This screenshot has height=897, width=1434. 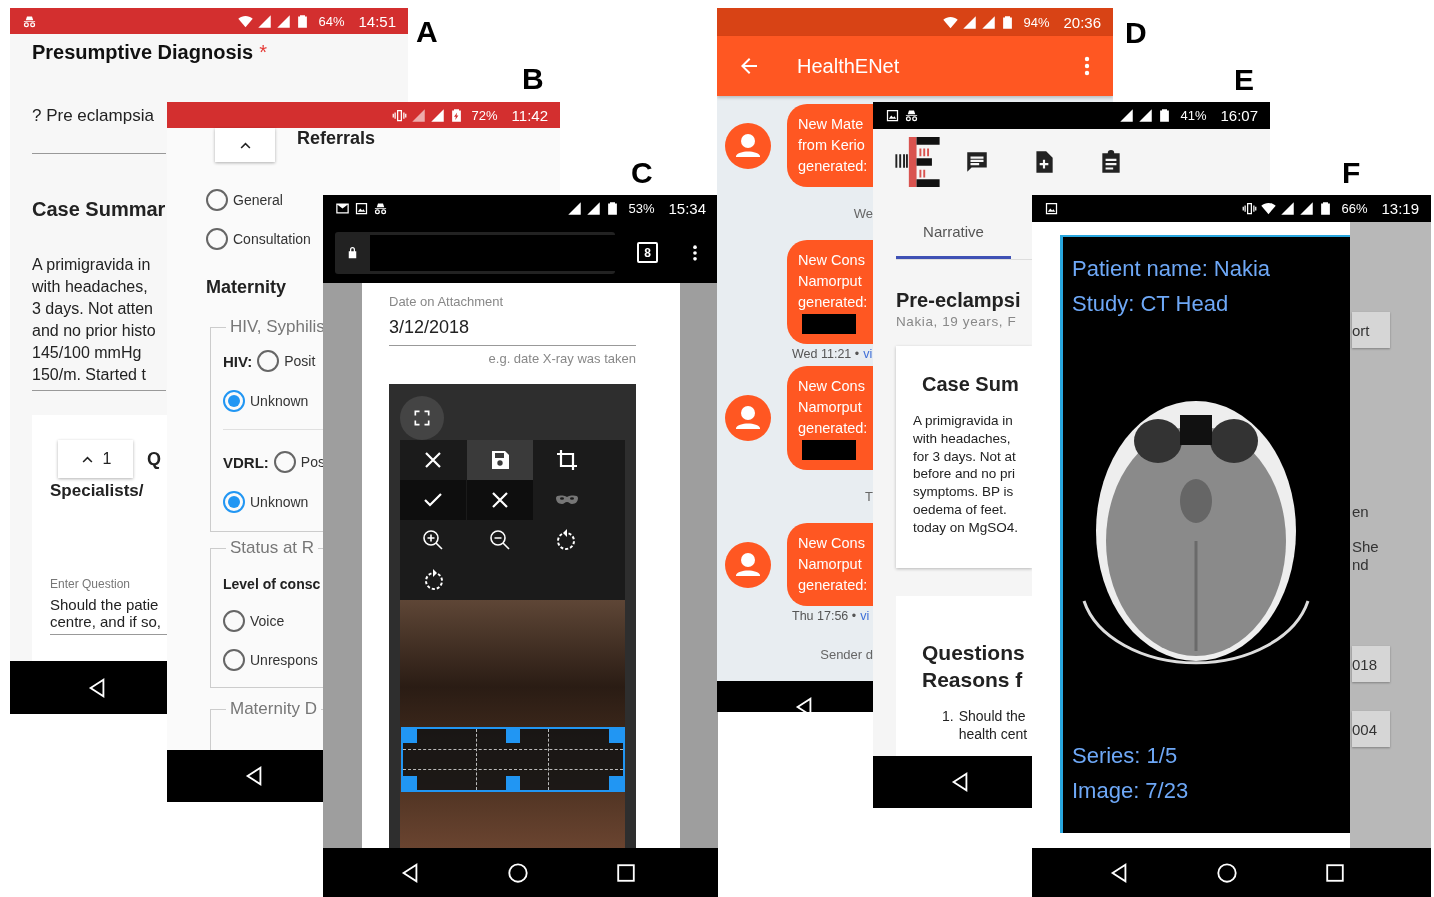 What do you see at coordinates (331, 21) in the screenshot?
I see `battery-percent: 64%` at bounding box center [331, 21].